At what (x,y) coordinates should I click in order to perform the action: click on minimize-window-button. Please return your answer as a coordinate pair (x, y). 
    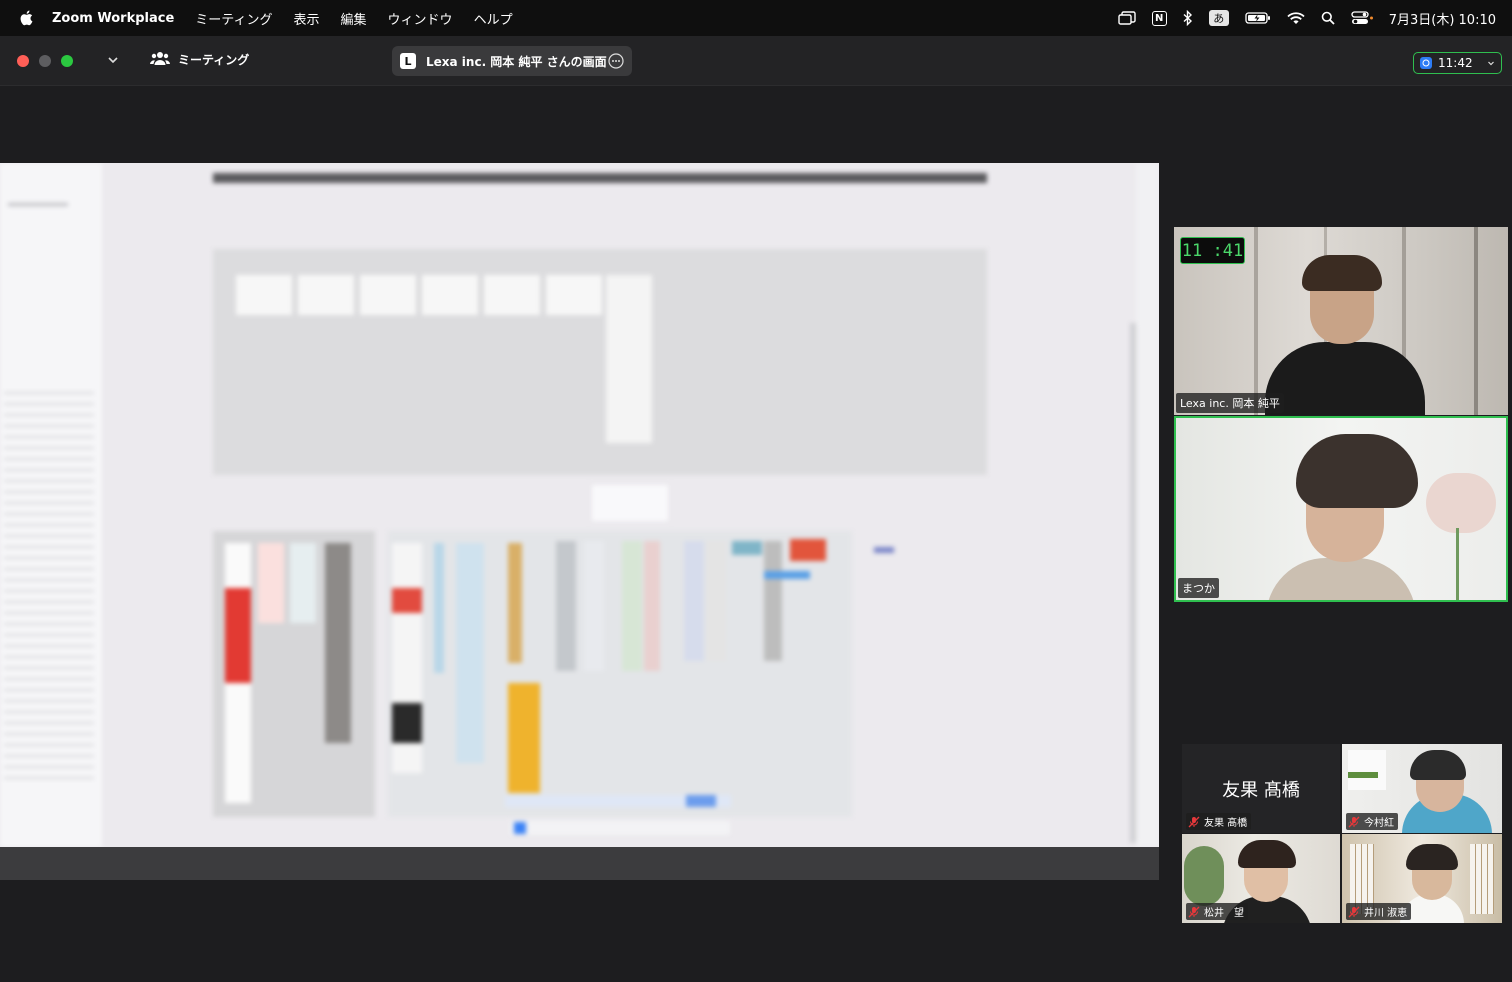
    Looking at the image, I should click on (45, 61).